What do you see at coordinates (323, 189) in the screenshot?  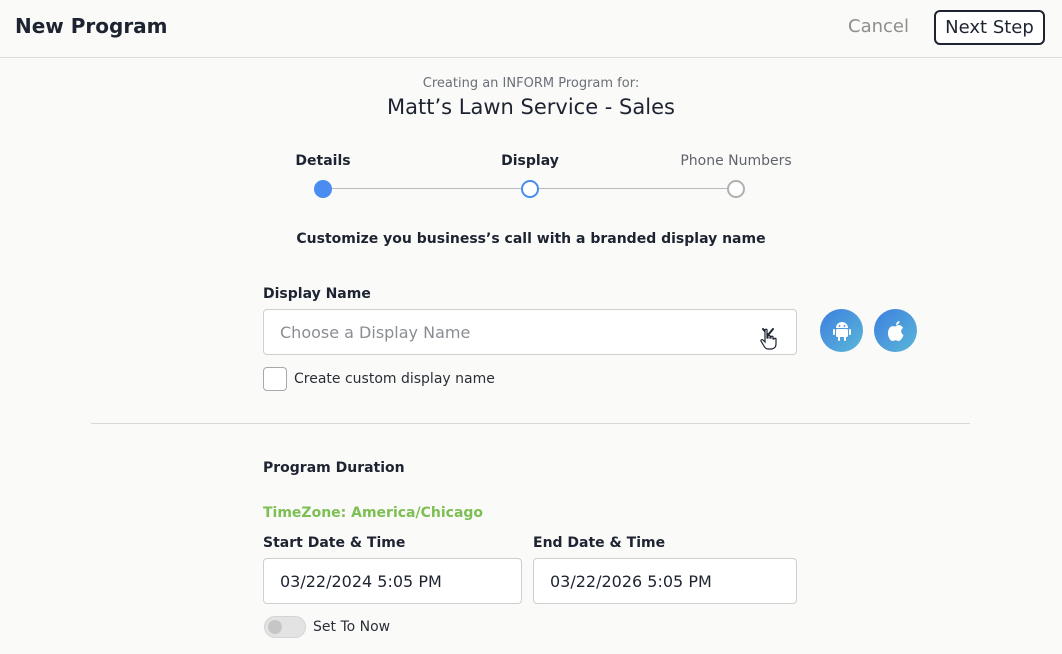 I see `step-details-dot` at bounding box center [323, 189].